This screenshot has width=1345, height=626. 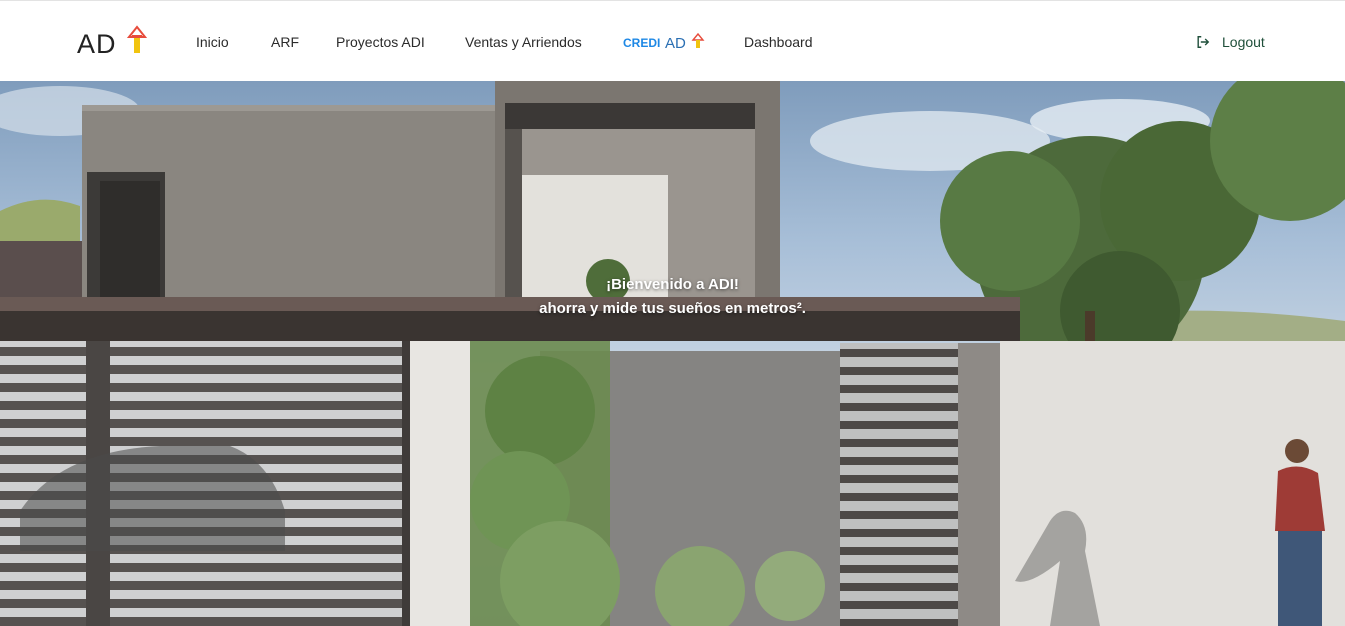 I want to click on nav-item-credi-adi: CREDI AD, so click(x=665, y=42).